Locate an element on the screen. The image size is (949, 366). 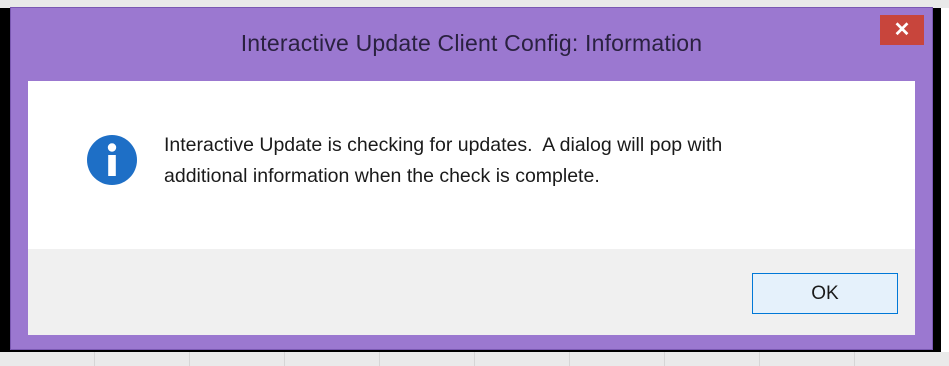
background-strip-bottom is located at coordinates (474, 359).